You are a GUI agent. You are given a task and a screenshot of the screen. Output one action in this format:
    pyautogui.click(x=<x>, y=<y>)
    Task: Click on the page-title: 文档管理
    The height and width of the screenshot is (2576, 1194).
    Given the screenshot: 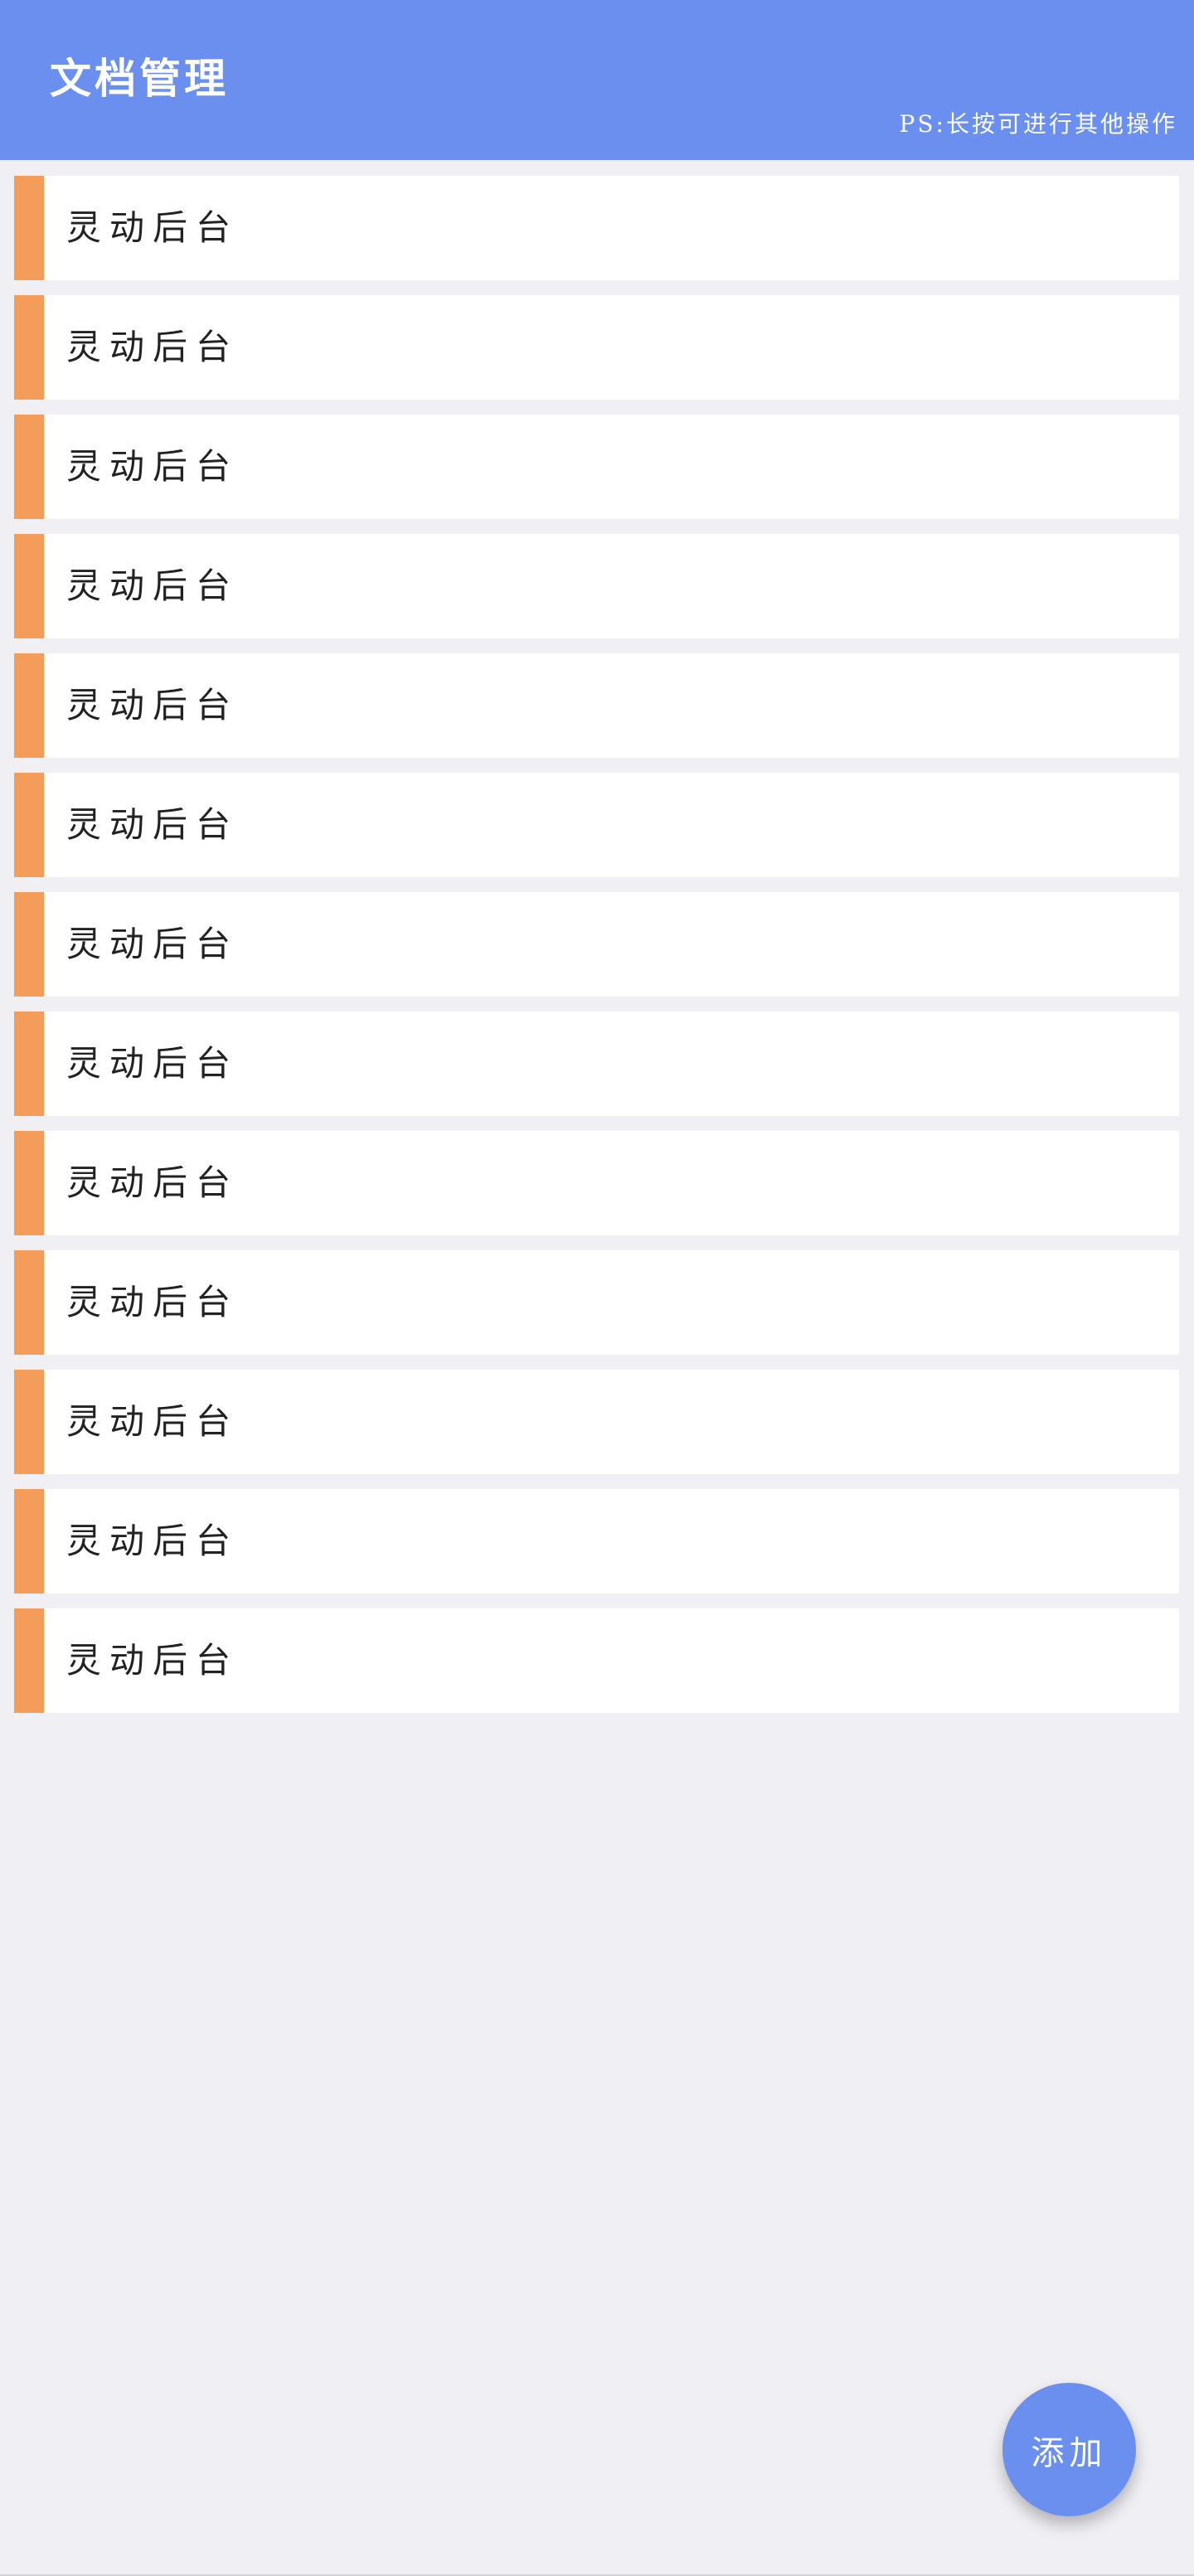 What is the action you would take?
    pyautogui.click(x=139, y=78)
    